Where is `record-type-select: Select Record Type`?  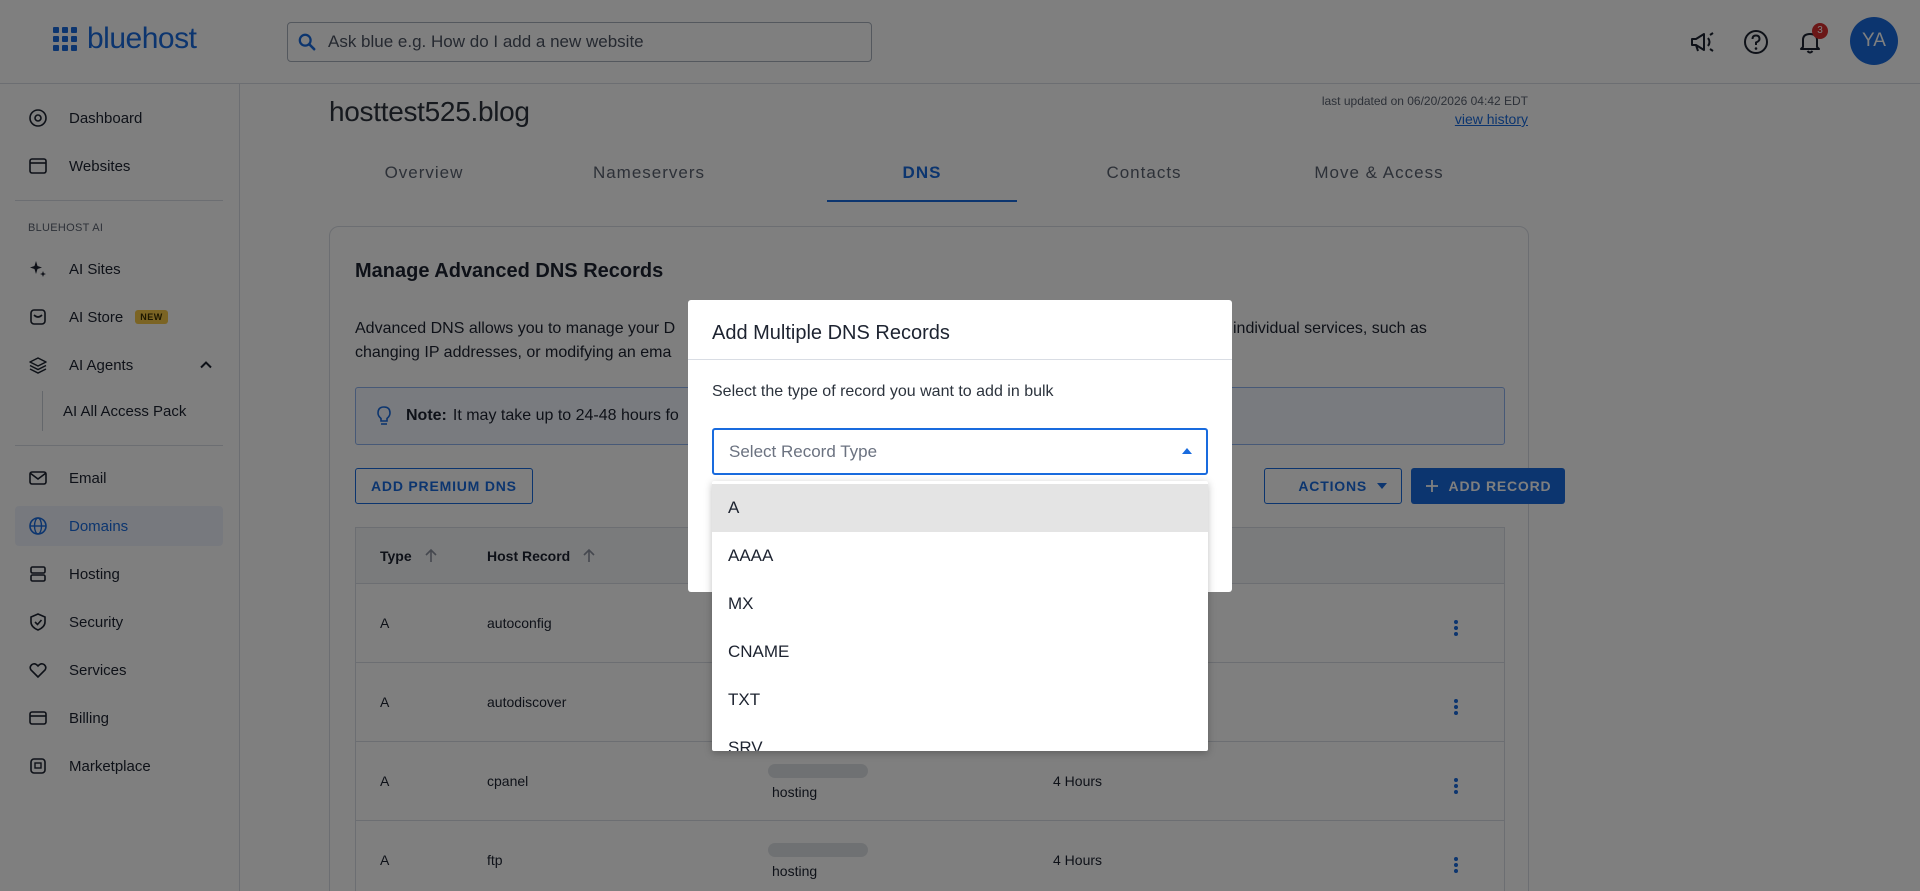 record-type-select: Select Record Type is located at coordinates (960, 451).